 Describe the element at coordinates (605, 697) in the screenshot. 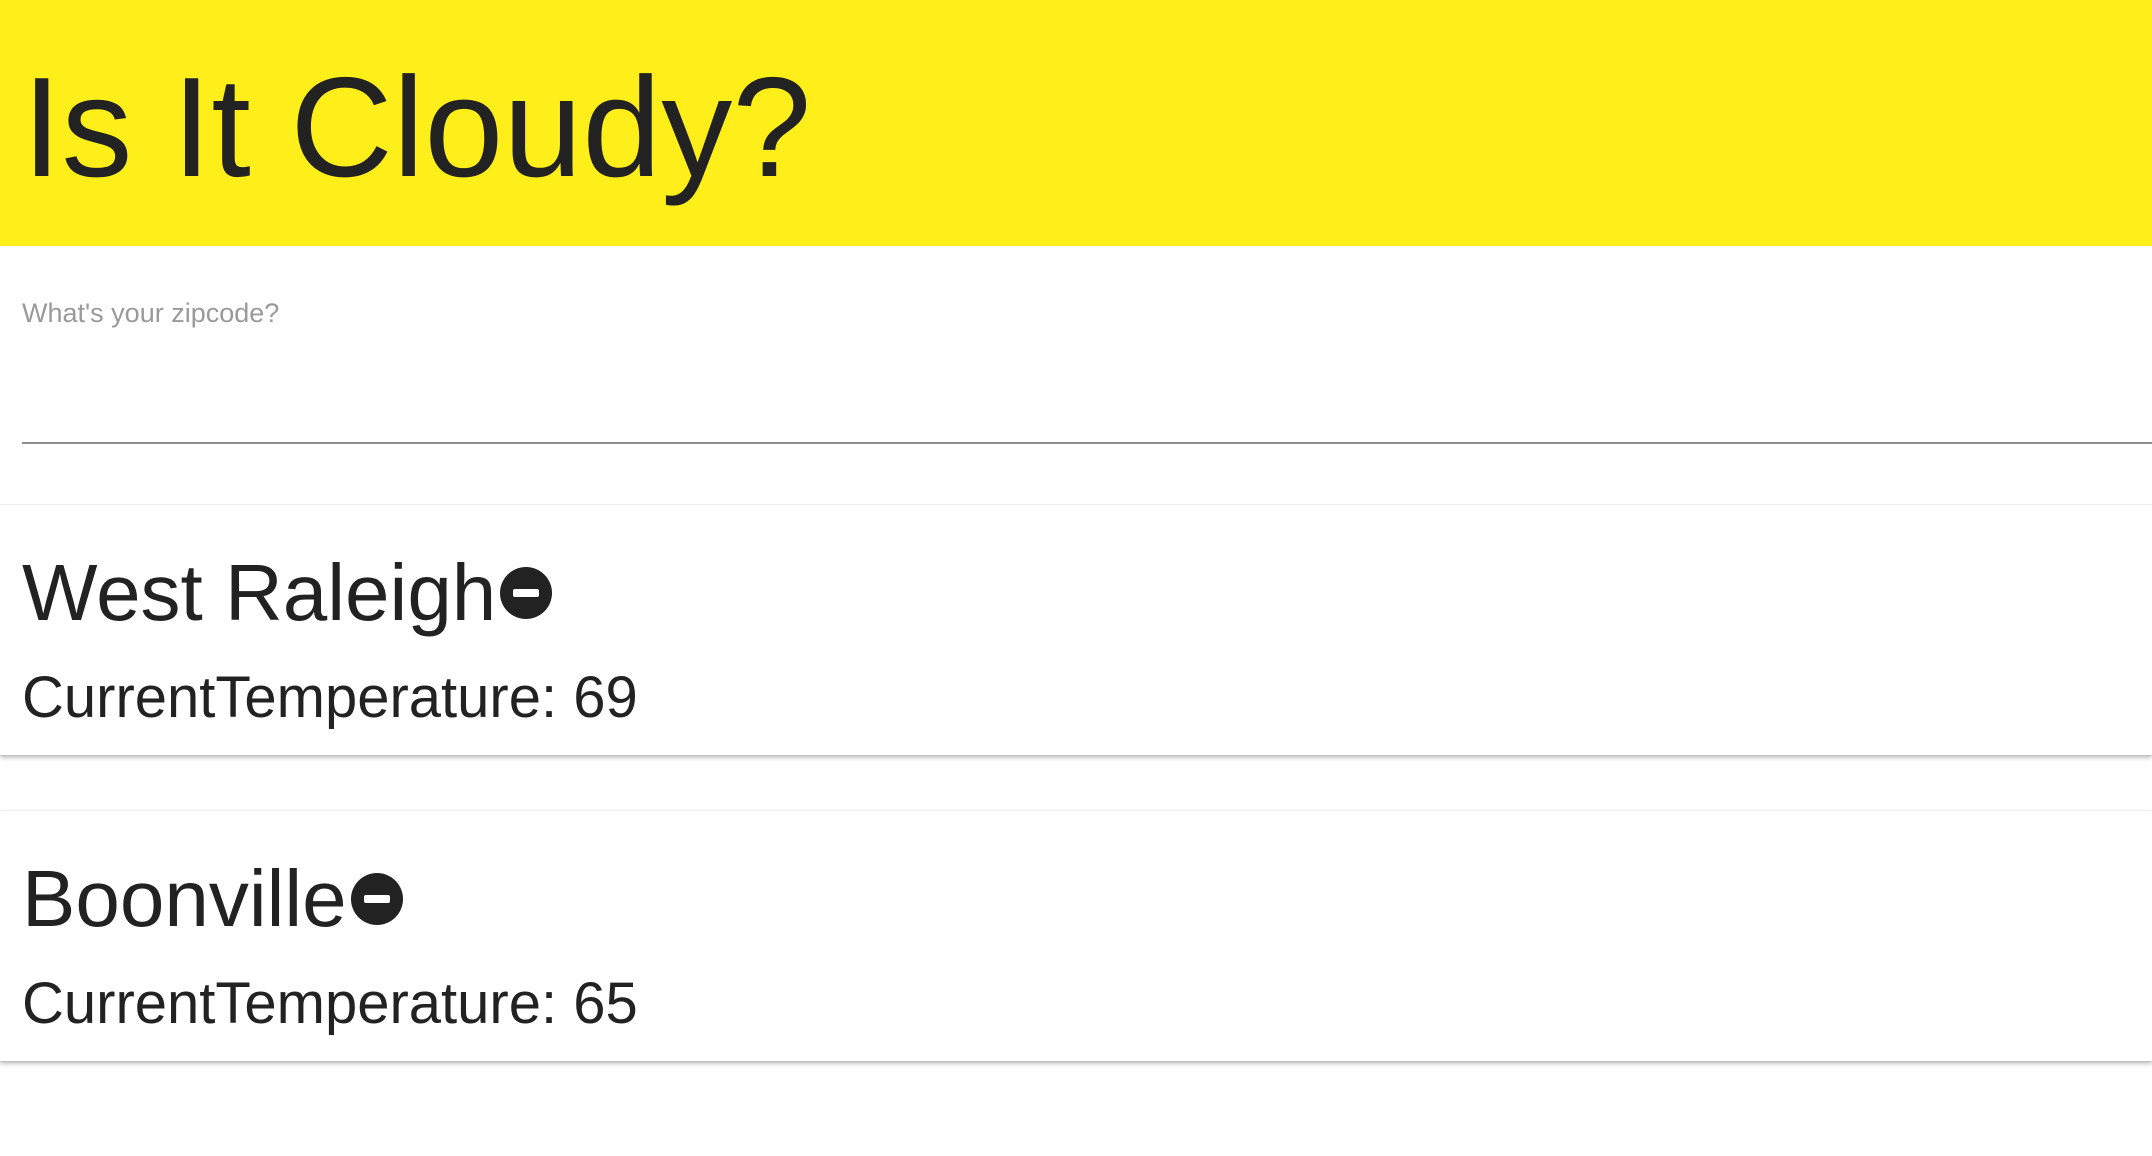

I see `temperature-value: 69` at that location.